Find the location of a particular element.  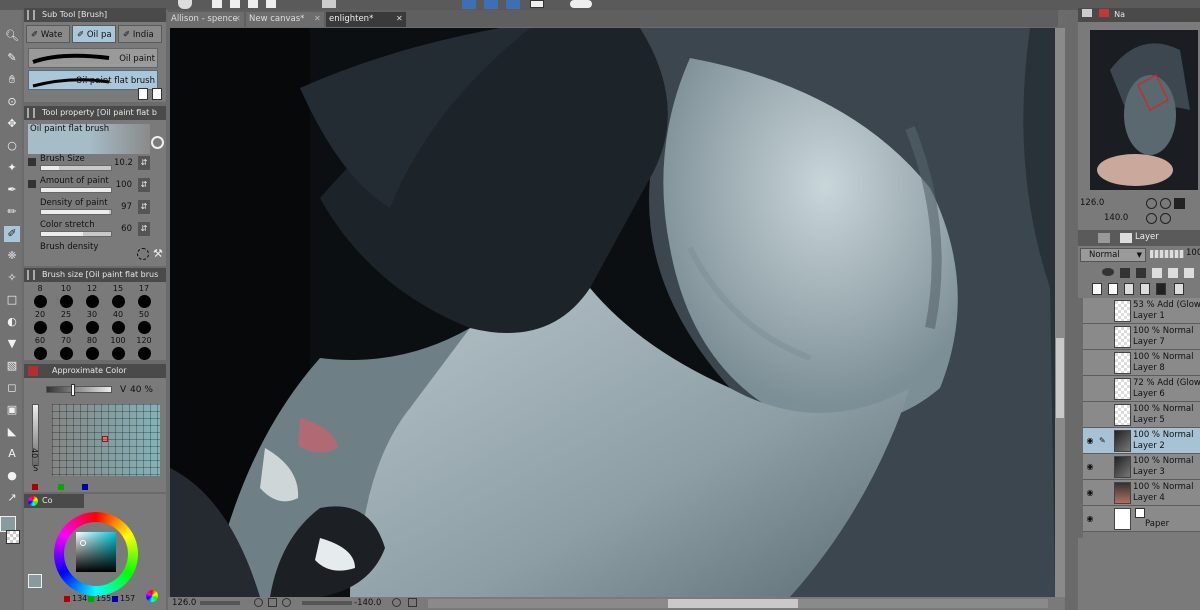

flip-nav-icon is located at coordinates (1165, 218).